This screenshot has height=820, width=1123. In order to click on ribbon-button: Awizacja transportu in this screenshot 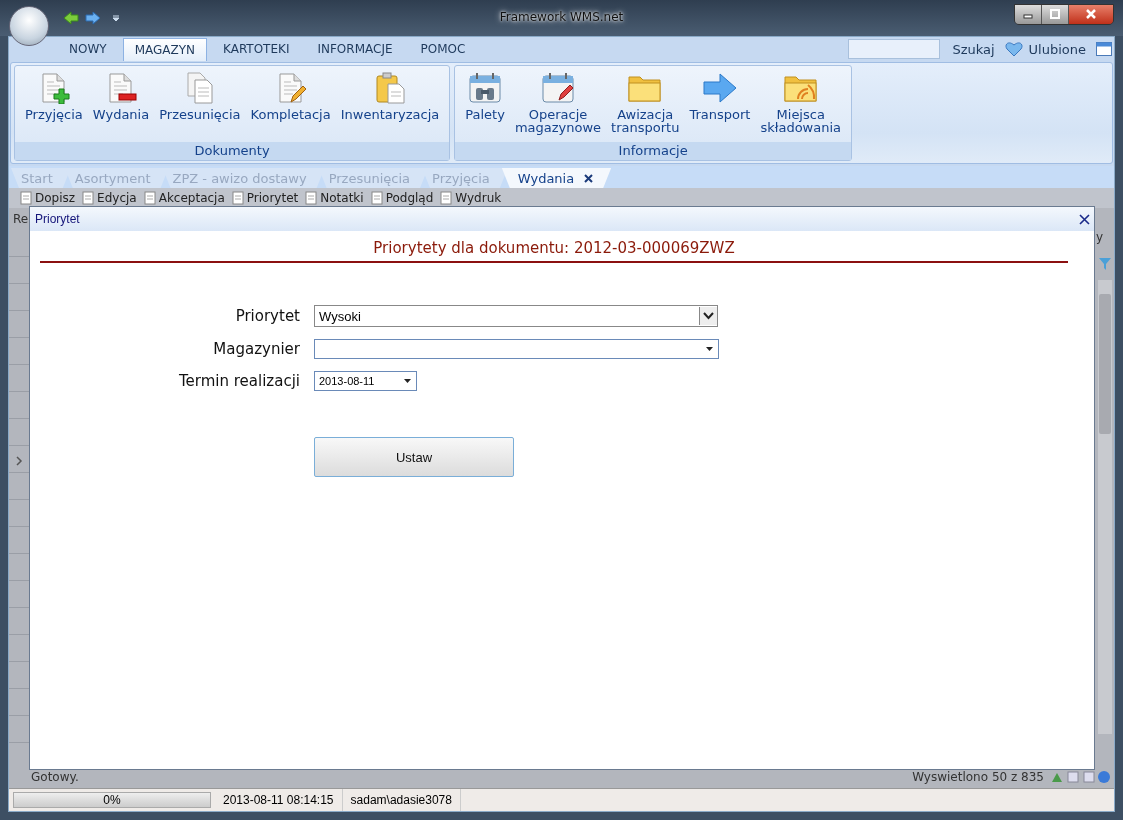, I will do `click(645, 104)`.